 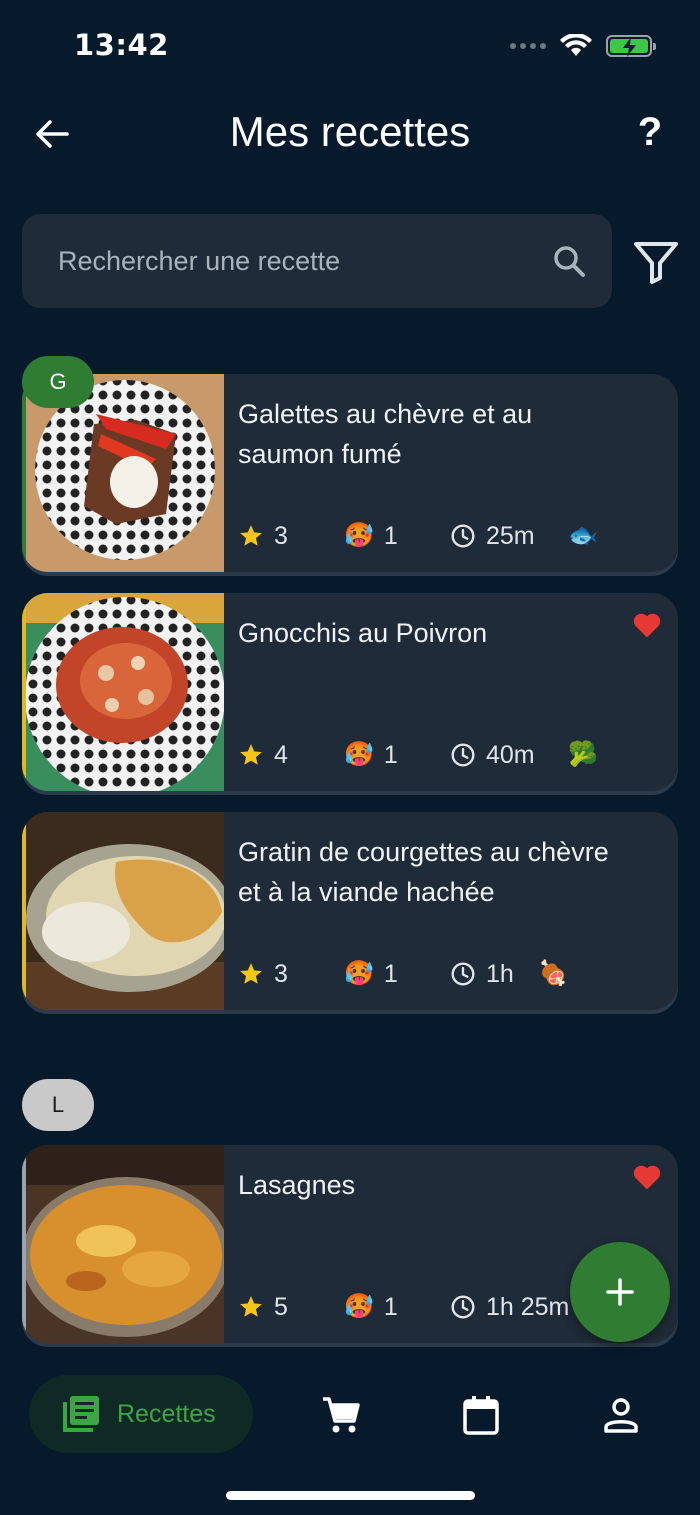 What do you see at coordinates (621, 1415) in the screenshot?
I see `profile-icon` at bounding box center [621, 1415].